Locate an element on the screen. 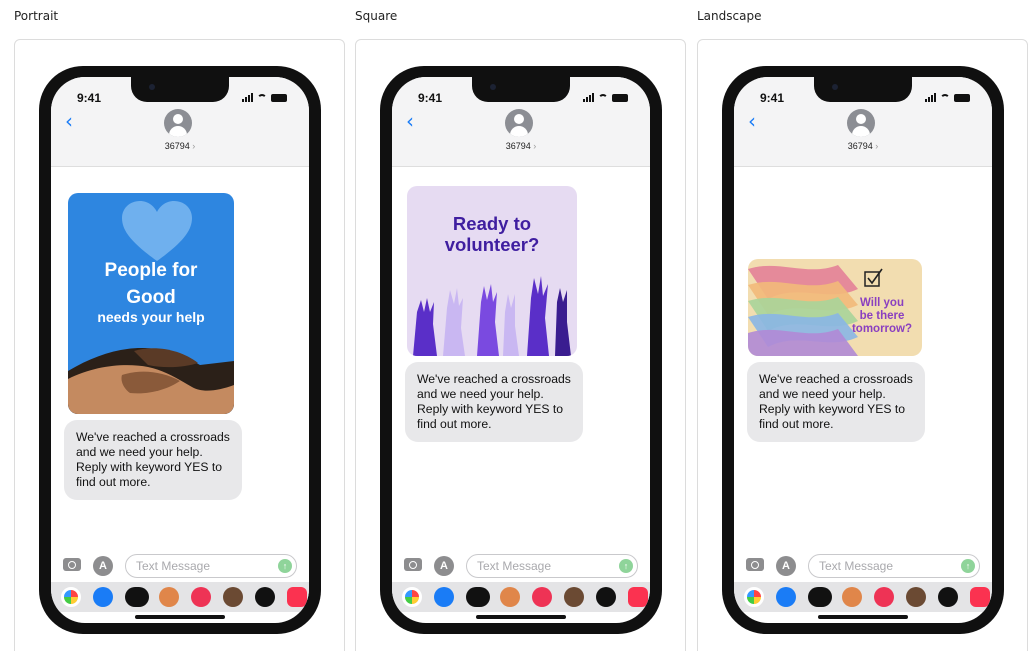 The height and width of the screenshot is (651, 1028). portrait-image: People for Good needs your help is located at coordinates (151, 303).